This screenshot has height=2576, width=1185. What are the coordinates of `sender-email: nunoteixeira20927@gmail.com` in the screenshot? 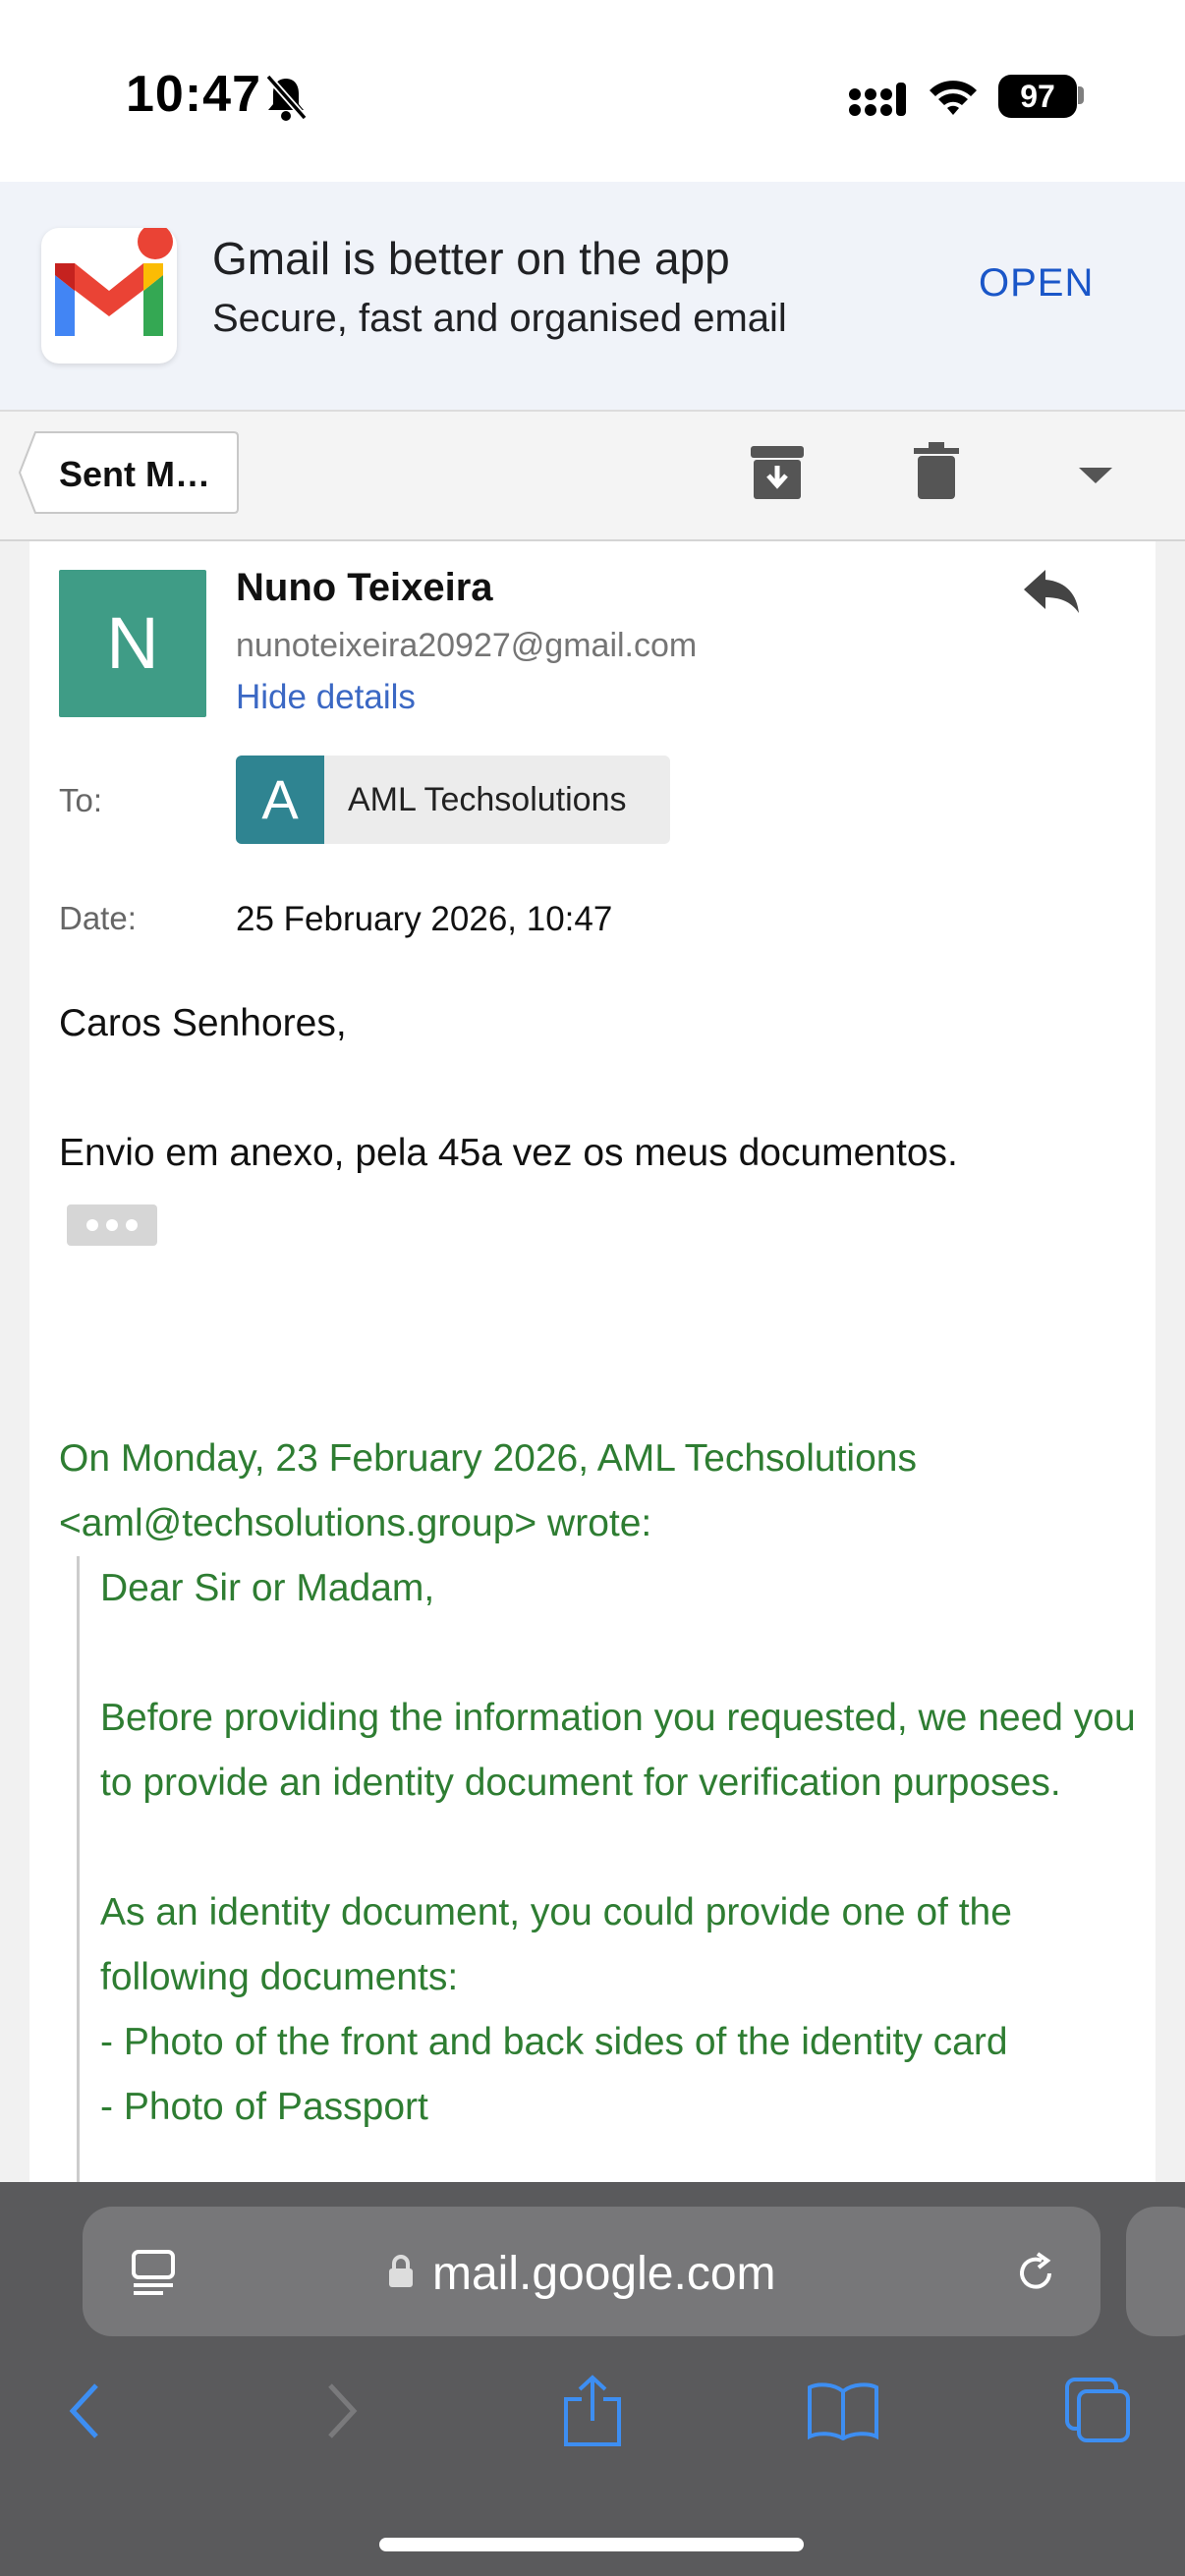 It's located at (467, 645).